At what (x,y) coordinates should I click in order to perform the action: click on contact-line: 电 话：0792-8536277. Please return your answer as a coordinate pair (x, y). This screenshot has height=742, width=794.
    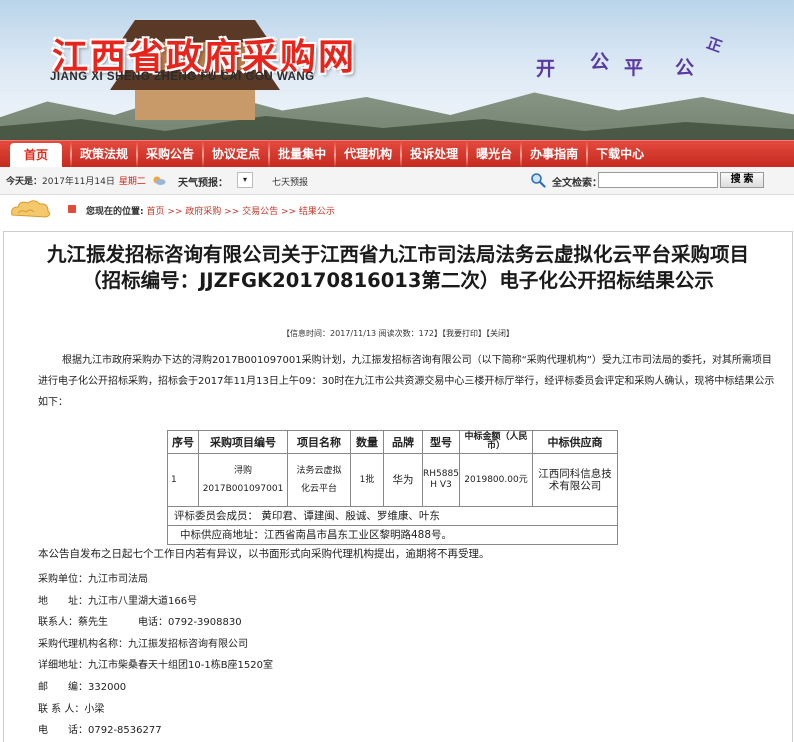
    Looking at the image, I should click on (100, 731).